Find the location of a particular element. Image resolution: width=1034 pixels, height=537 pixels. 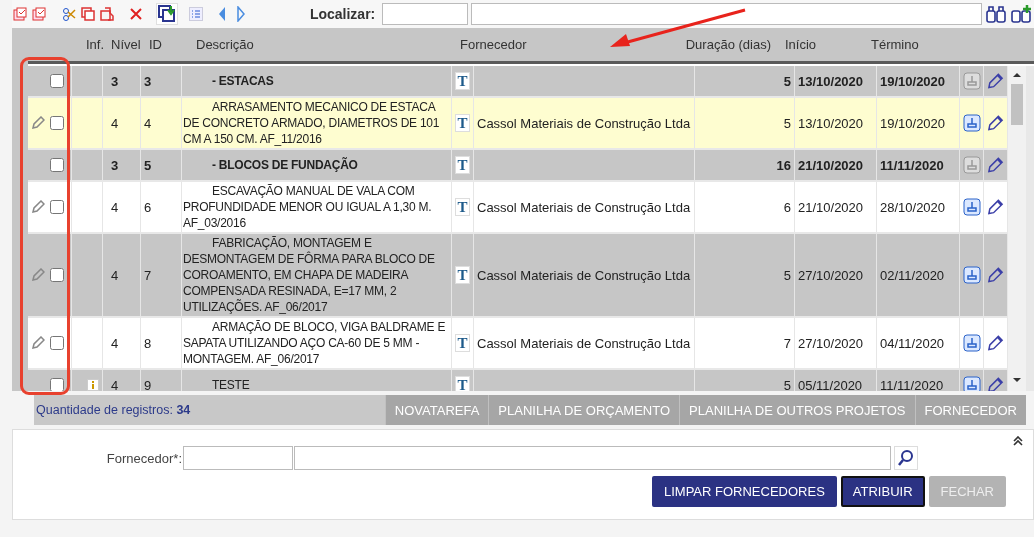

scissors-icon is located at coordinates (68, 14).